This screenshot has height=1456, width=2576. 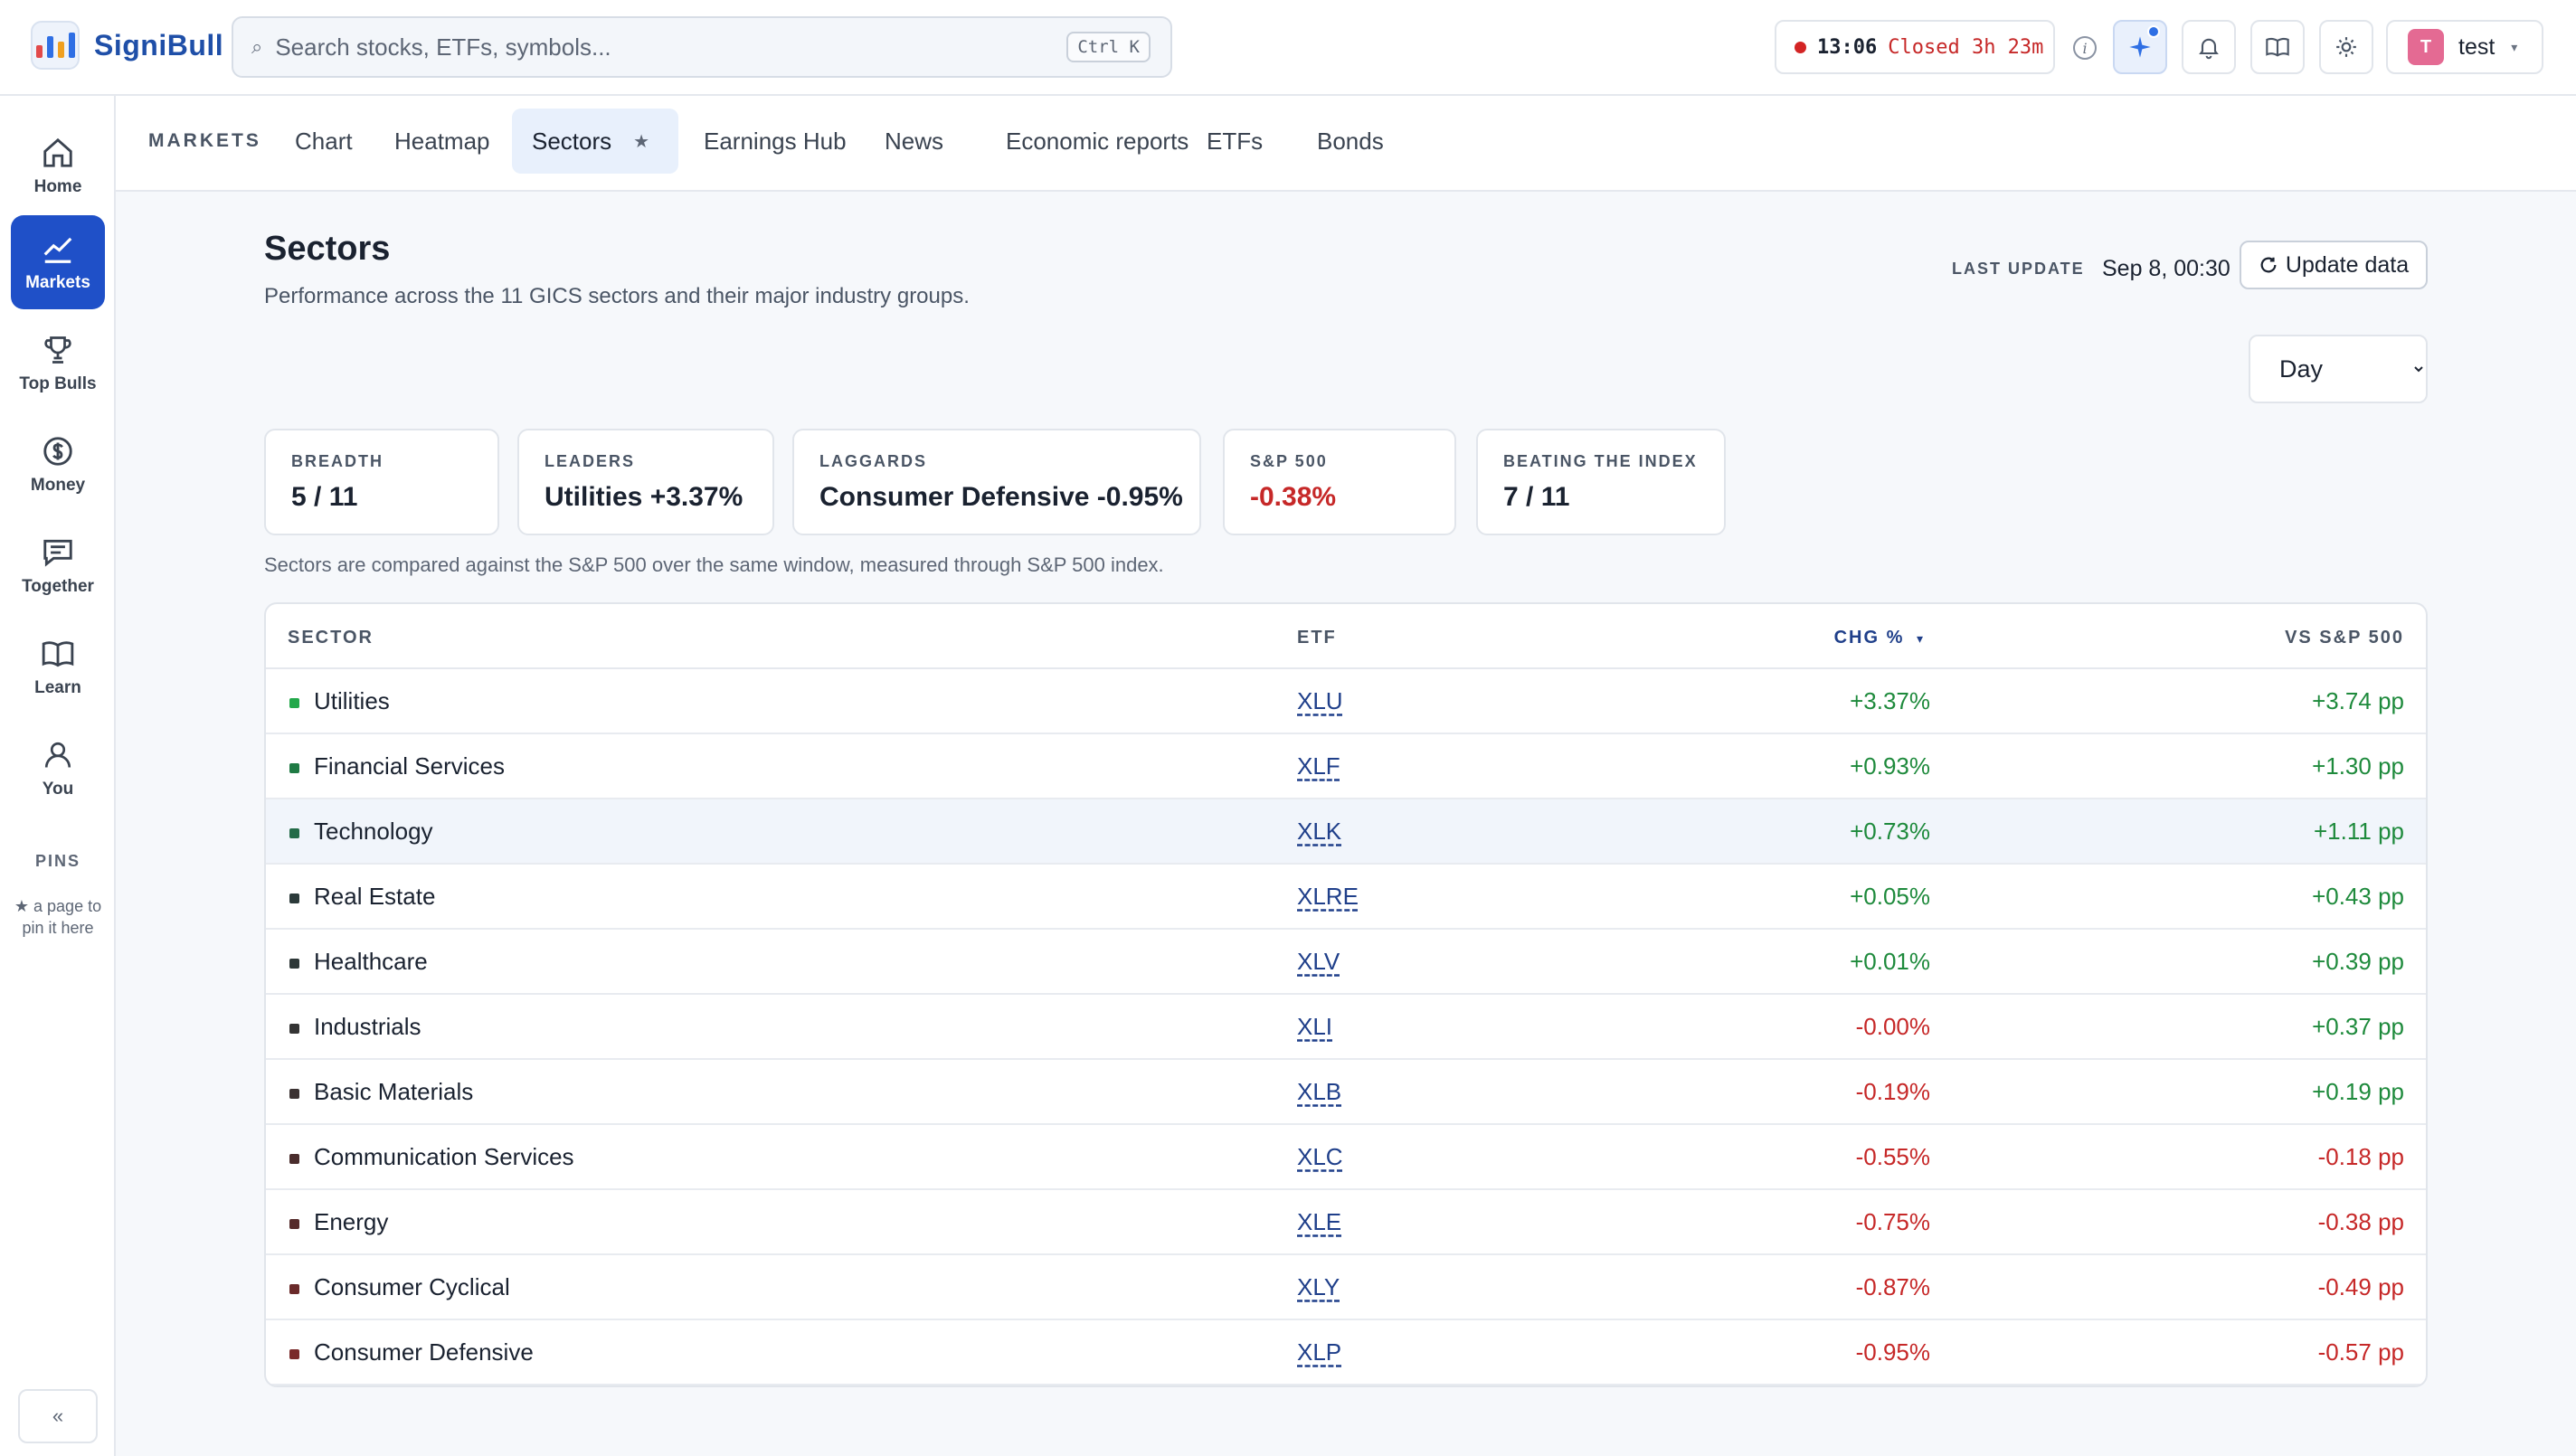 I want to click on sector-name: Consumer Cyclical, so click(x=412, y=1286).